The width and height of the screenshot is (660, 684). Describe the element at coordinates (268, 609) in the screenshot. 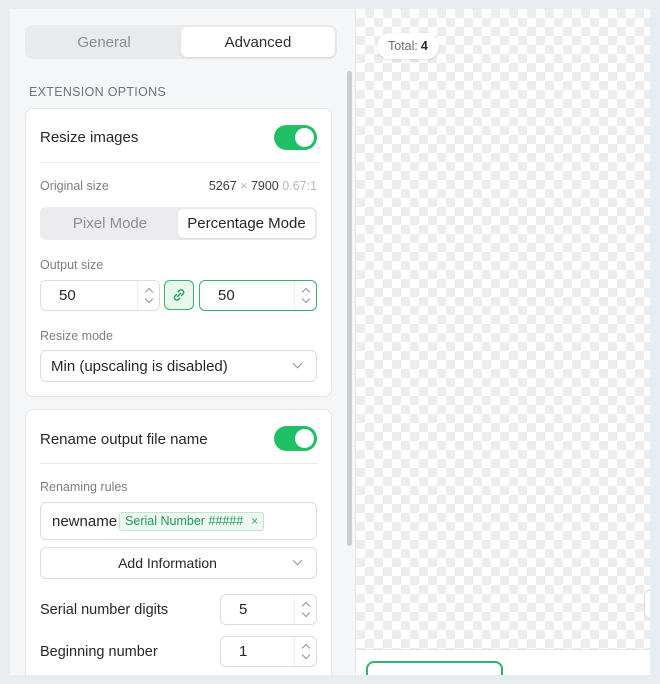

I see `serial-digits-input: 5` at that location.